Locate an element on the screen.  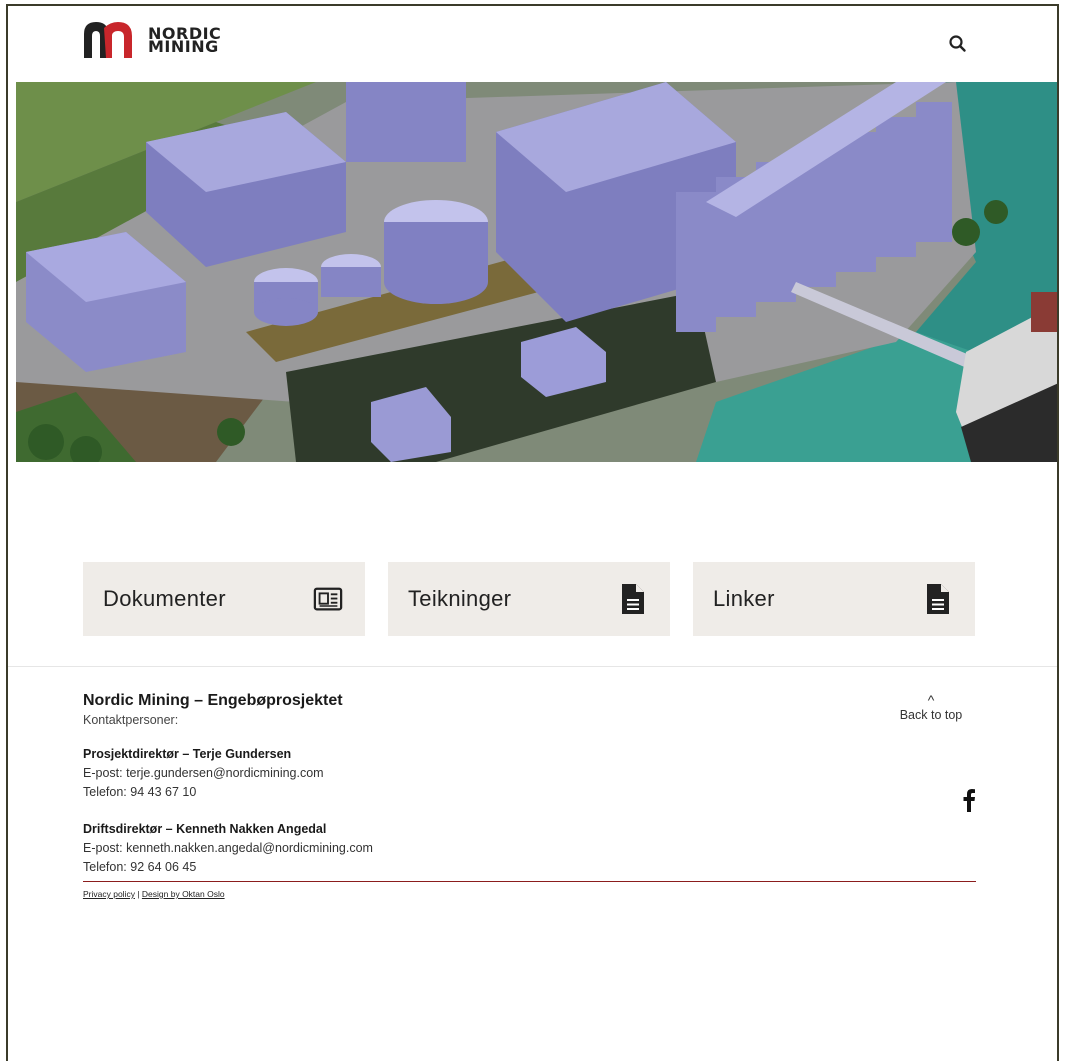
site-logo: NORDIC MINING is located at coordinates (151, 40).